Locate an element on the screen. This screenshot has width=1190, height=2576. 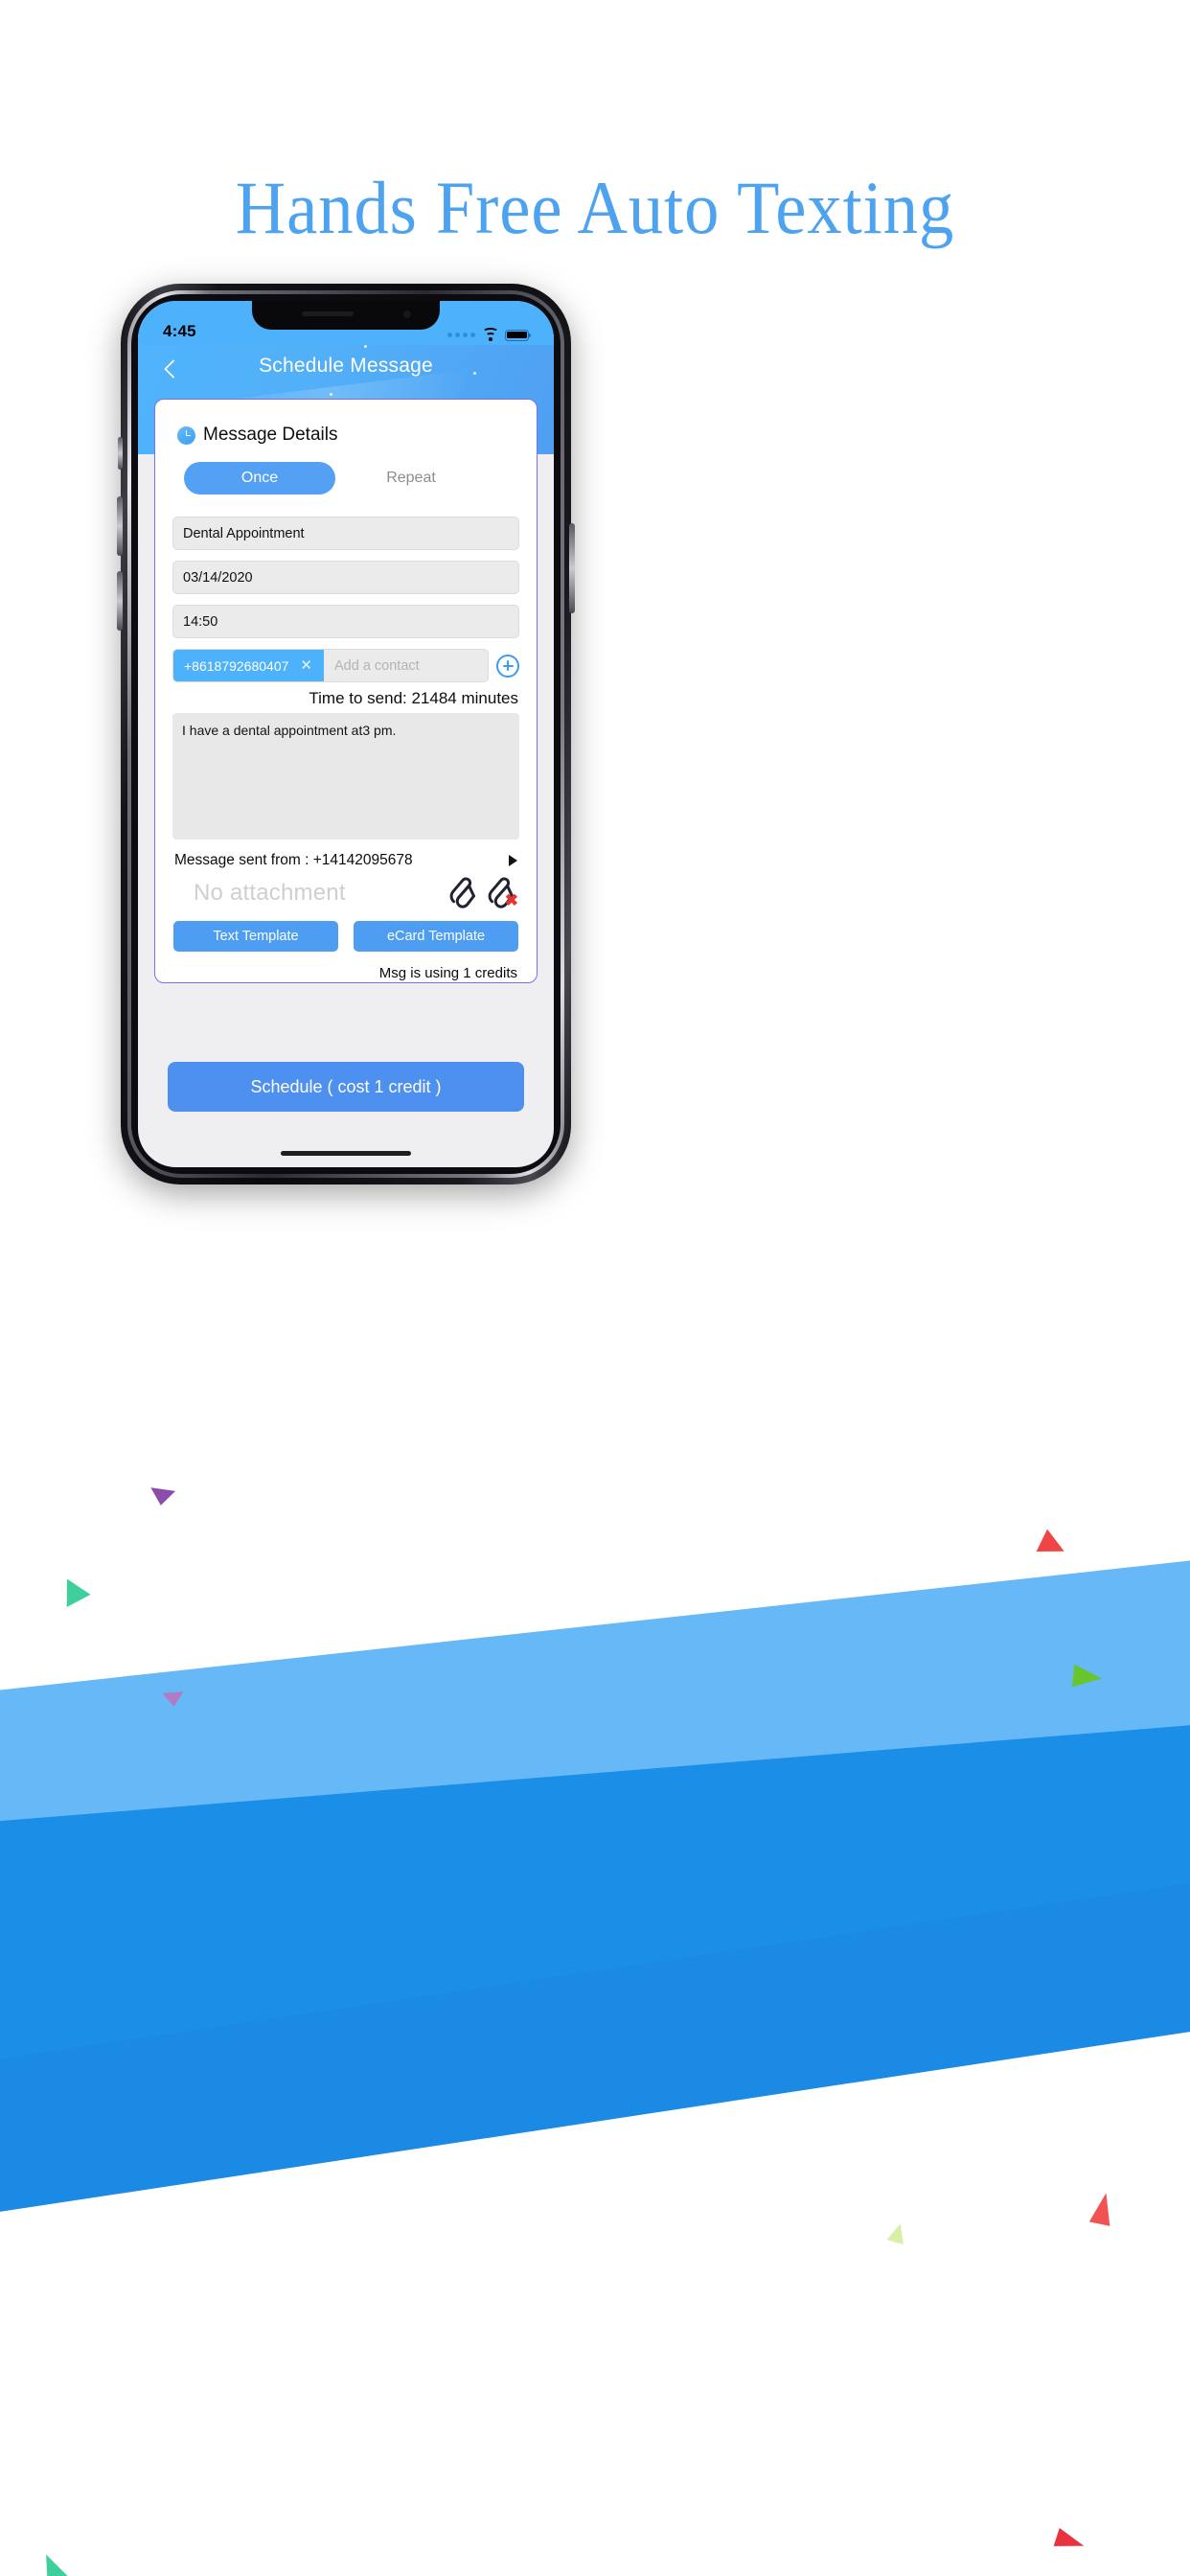
contact-row: +8618792680407 ✕ Add a contact is located at coordinates (346, 665).